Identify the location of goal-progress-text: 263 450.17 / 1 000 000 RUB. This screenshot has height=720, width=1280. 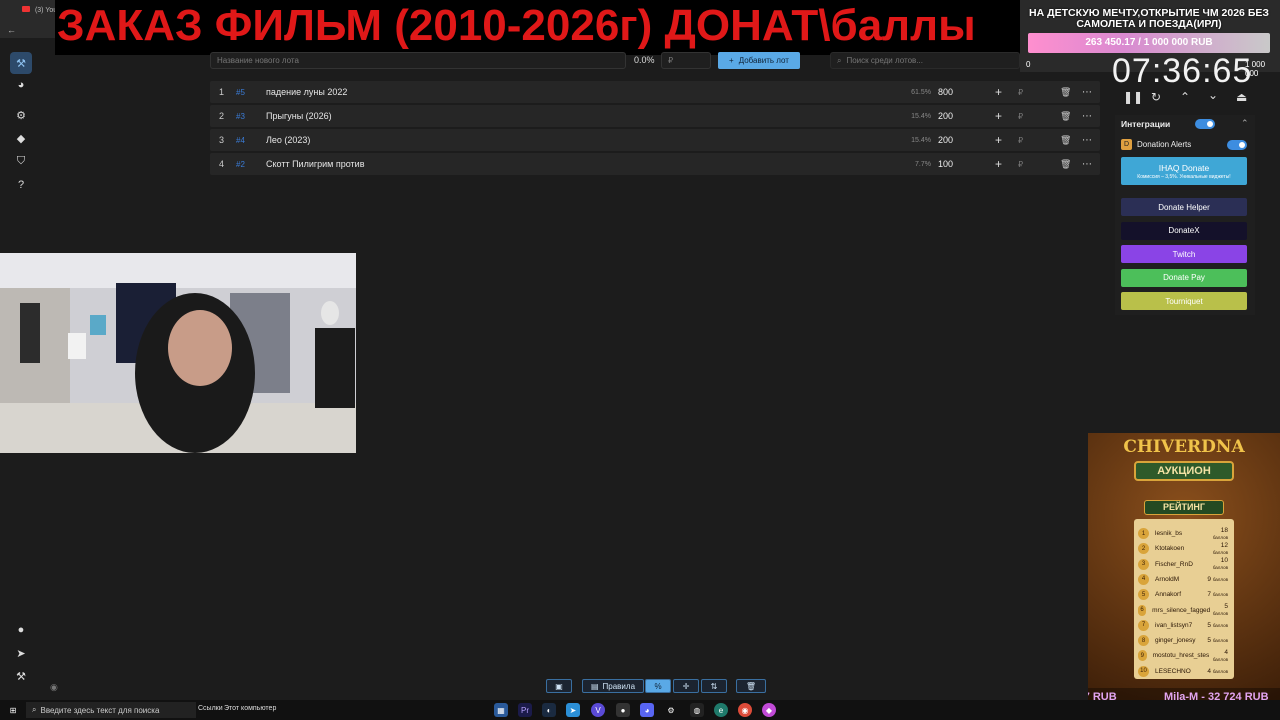
(1149, 42).